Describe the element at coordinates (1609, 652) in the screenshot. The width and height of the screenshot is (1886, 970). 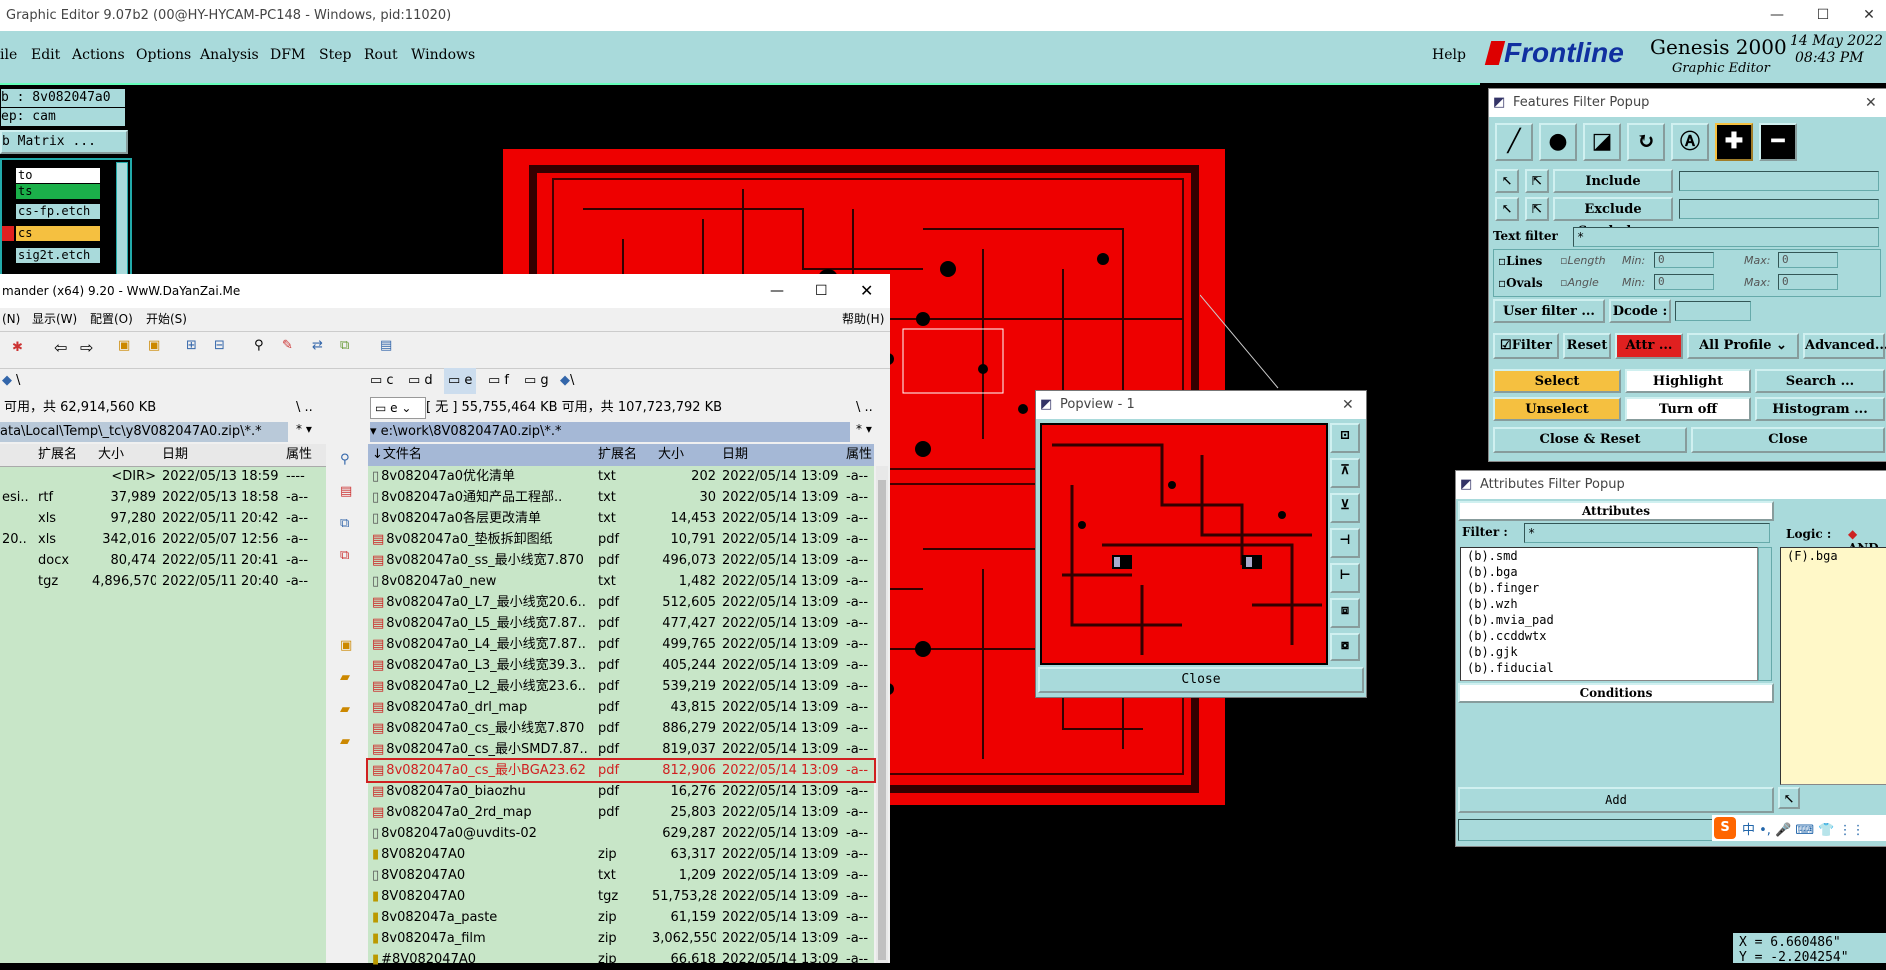
I see `attr-item: (b).gjk` at that location.